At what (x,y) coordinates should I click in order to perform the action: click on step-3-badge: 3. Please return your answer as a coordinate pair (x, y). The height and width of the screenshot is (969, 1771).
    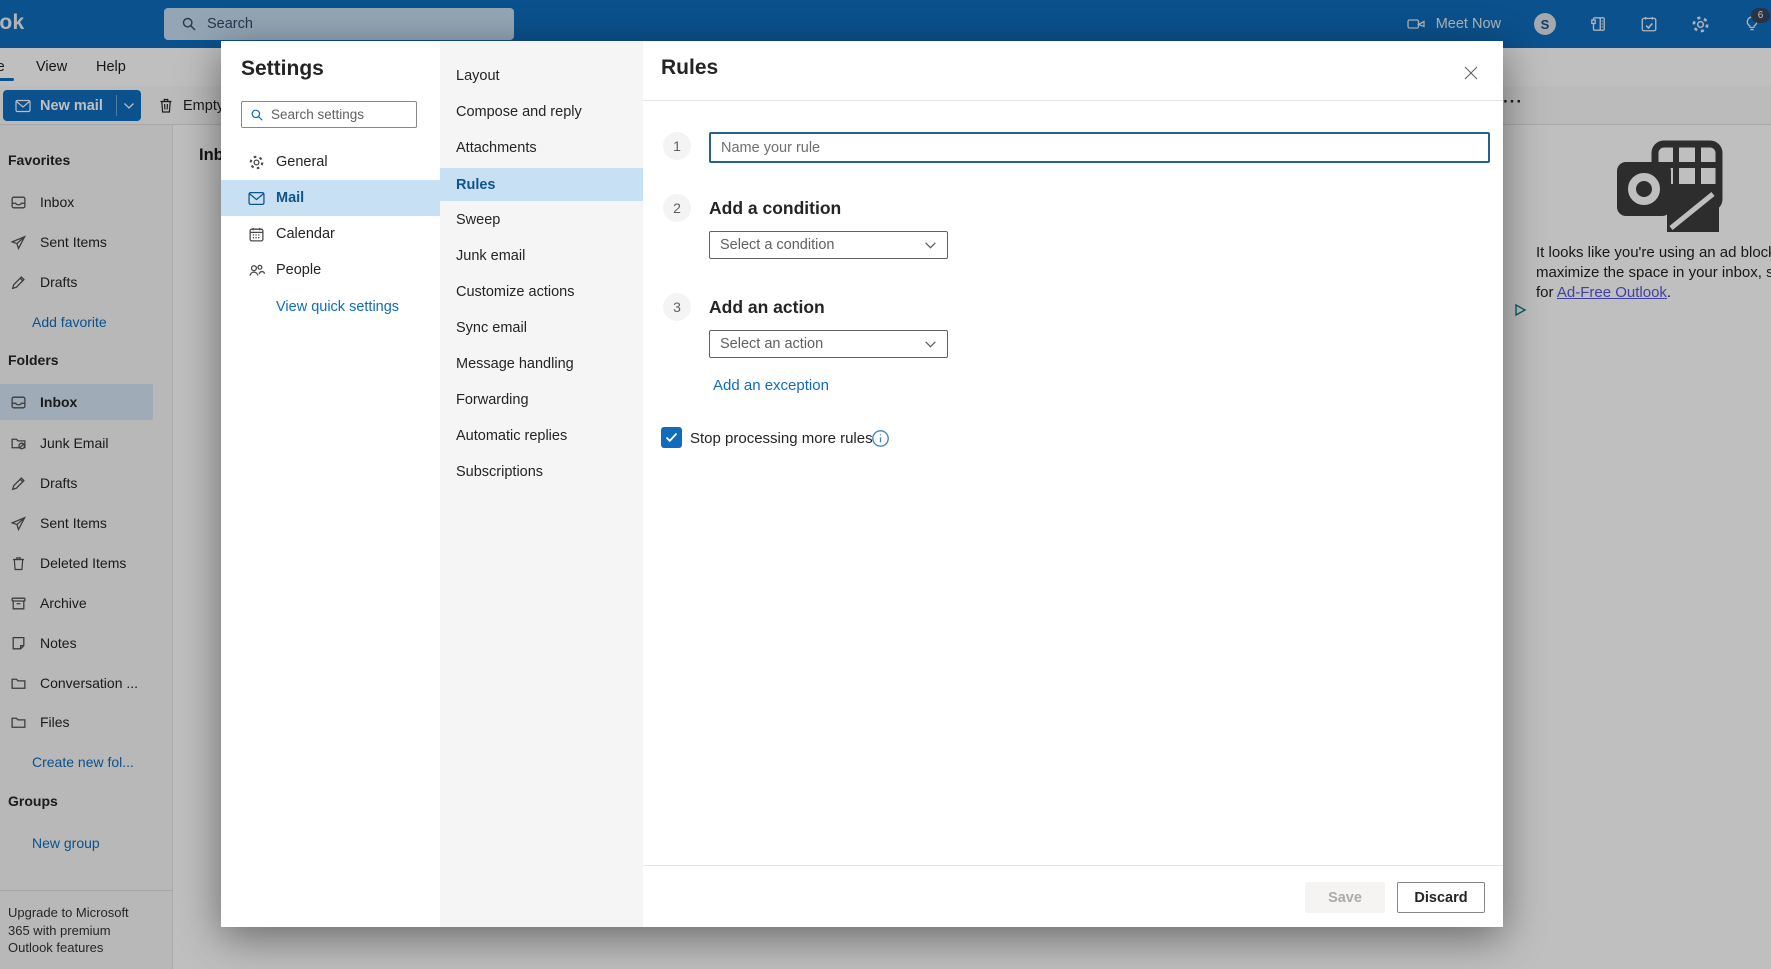
    Looking at the image, I should click on (677, 307).